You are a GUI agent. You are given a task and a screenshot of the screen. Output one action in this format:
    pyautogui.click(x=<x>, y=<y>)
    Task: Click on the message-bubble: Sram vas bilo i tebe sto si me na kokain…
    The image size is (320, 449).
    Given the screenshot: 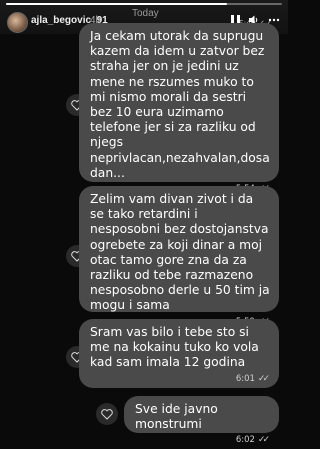 What is the action you would take?
    pyautogui.click(x=179, y=353)
    